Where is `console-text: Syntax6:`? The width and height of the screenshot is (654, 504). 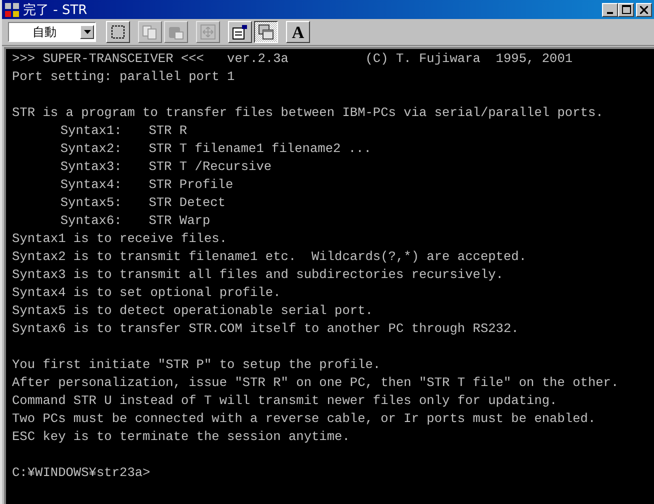
console-text: Syntax6: is located at coordinates (91, 221).